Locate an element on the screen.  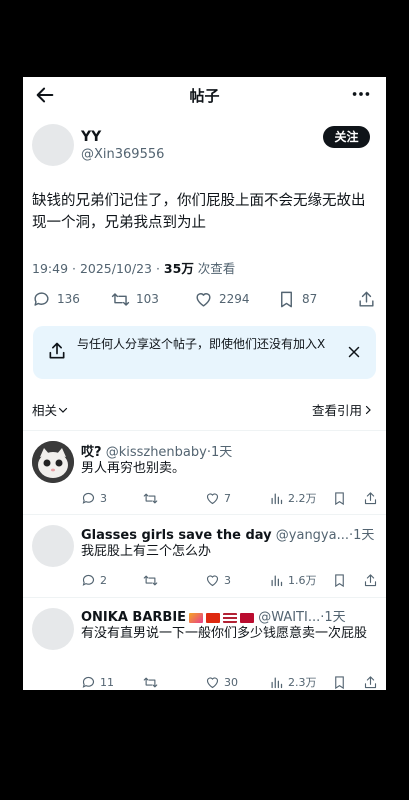
reply-header: Glasses girls save the day @yangya...·1天 is located at coordinates (229, 533).